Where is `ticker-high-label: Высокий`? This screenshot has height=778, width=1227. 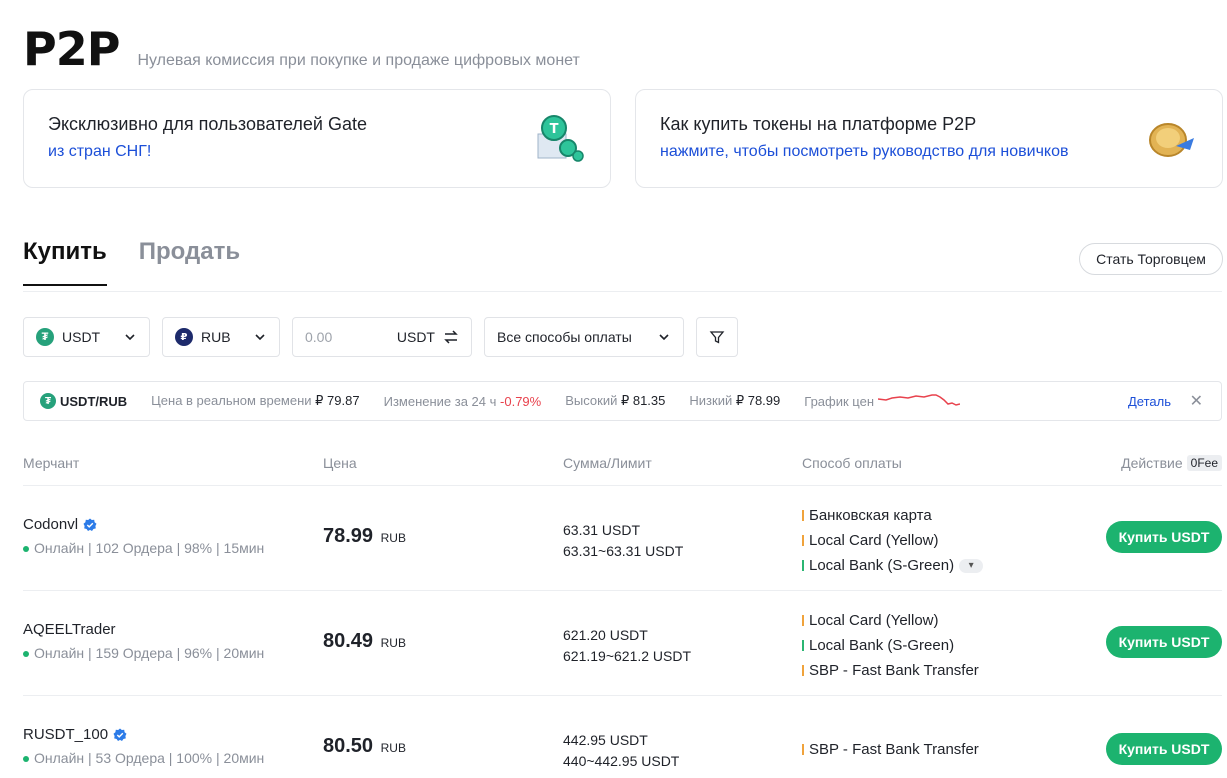 ticker-high-label: Высокий is located at coordinates (591, 400).